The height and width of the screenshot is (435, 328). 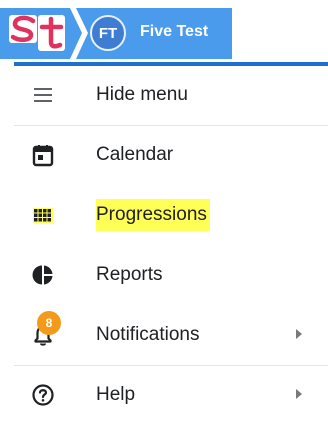 What do you see at coordinates (42, 275) in the screenshot?
I see `pie-chart-icon` at bounding box center [42, 275].